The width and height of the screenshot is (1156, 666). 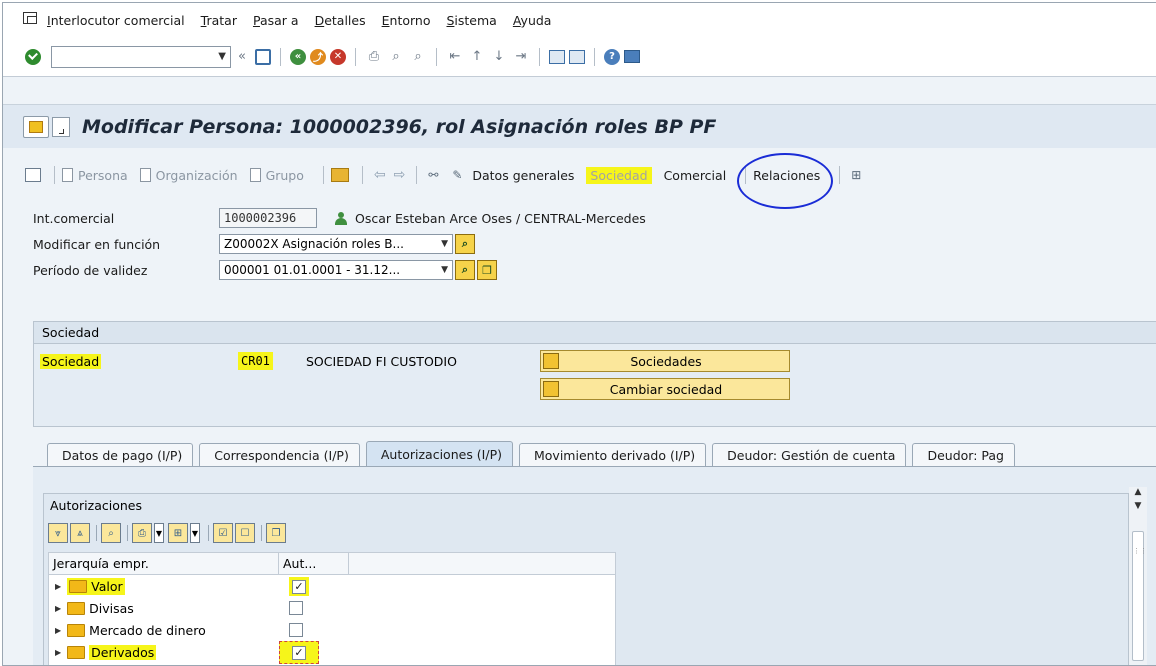 What do you see at coordinates (30, 18) in the screenshot?
I see `system-menu-icon` at bounding box center [30, 18].